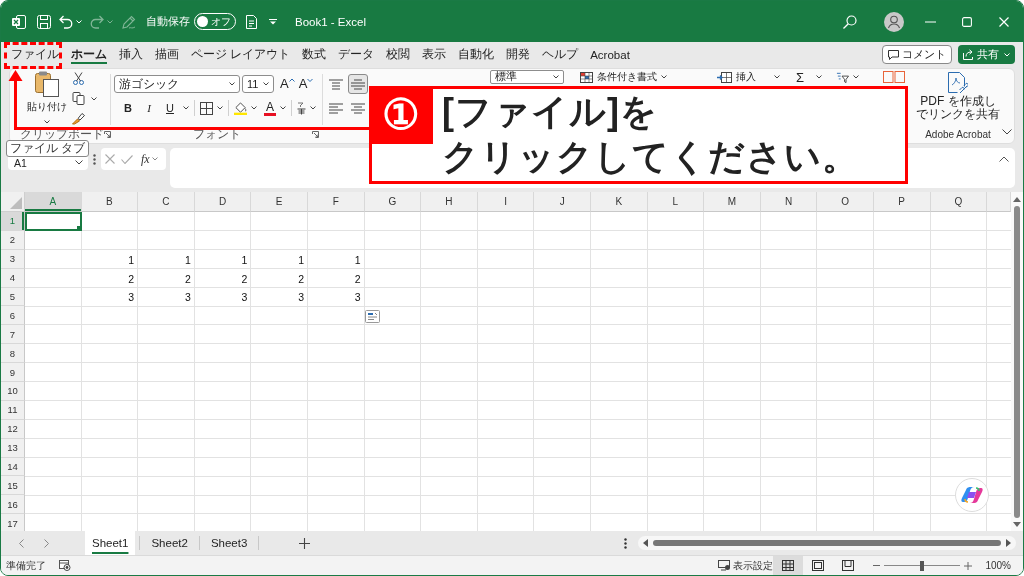 The width and height of the screenshot is (1024, 576). What do you see at coordinates (998, 565) in the screenshot?
I see `zoom-level-text: 100%` at bounding box center [998, 565].